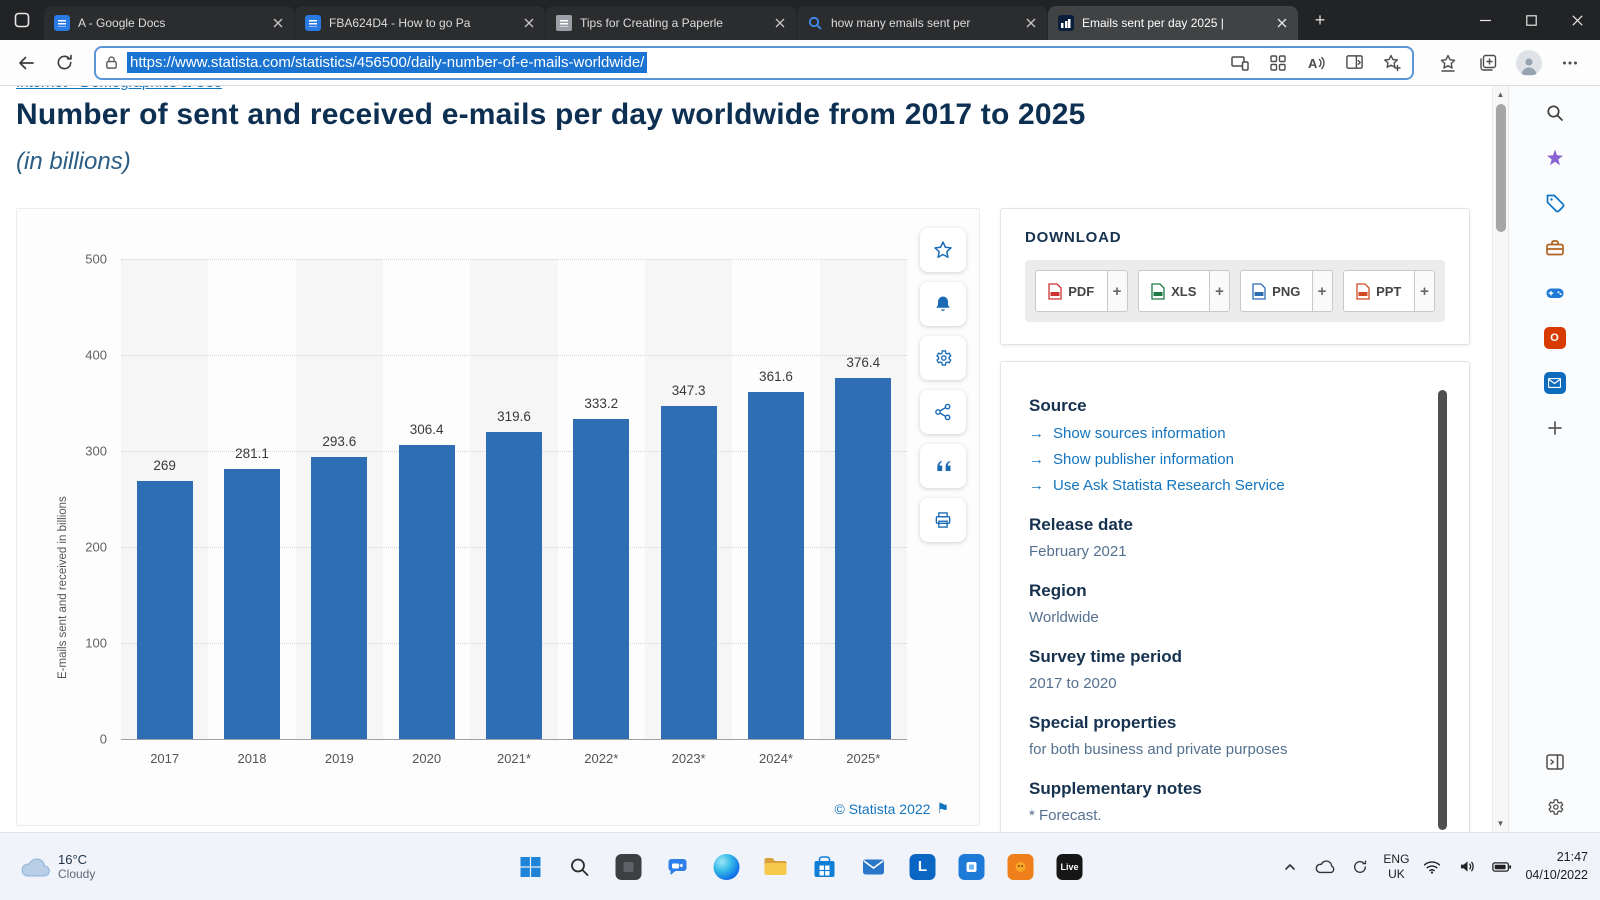  I want to click on tab-google-docs-1: A - Google Docs, so click(169, 23).